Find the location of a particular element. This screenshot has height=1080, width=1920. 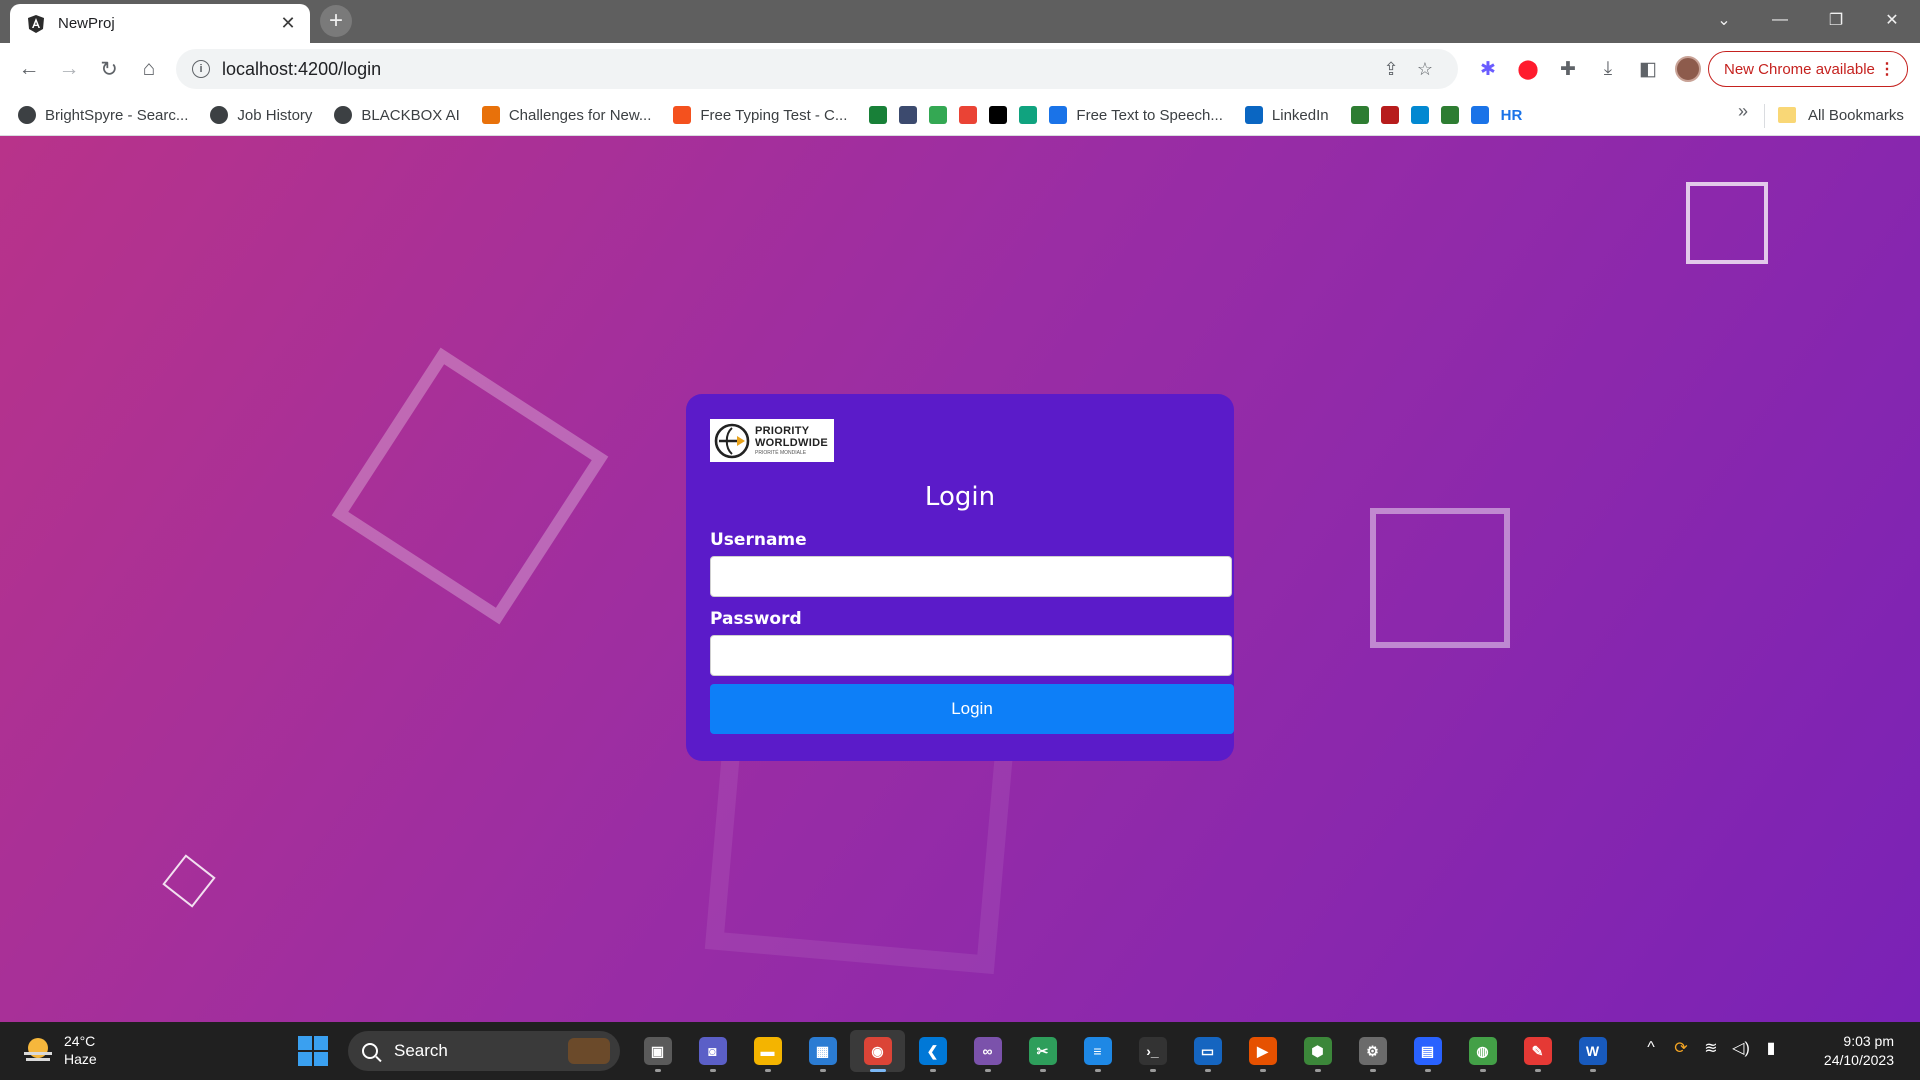

restore-button: ❐ is located at coordinates (1836, 20).